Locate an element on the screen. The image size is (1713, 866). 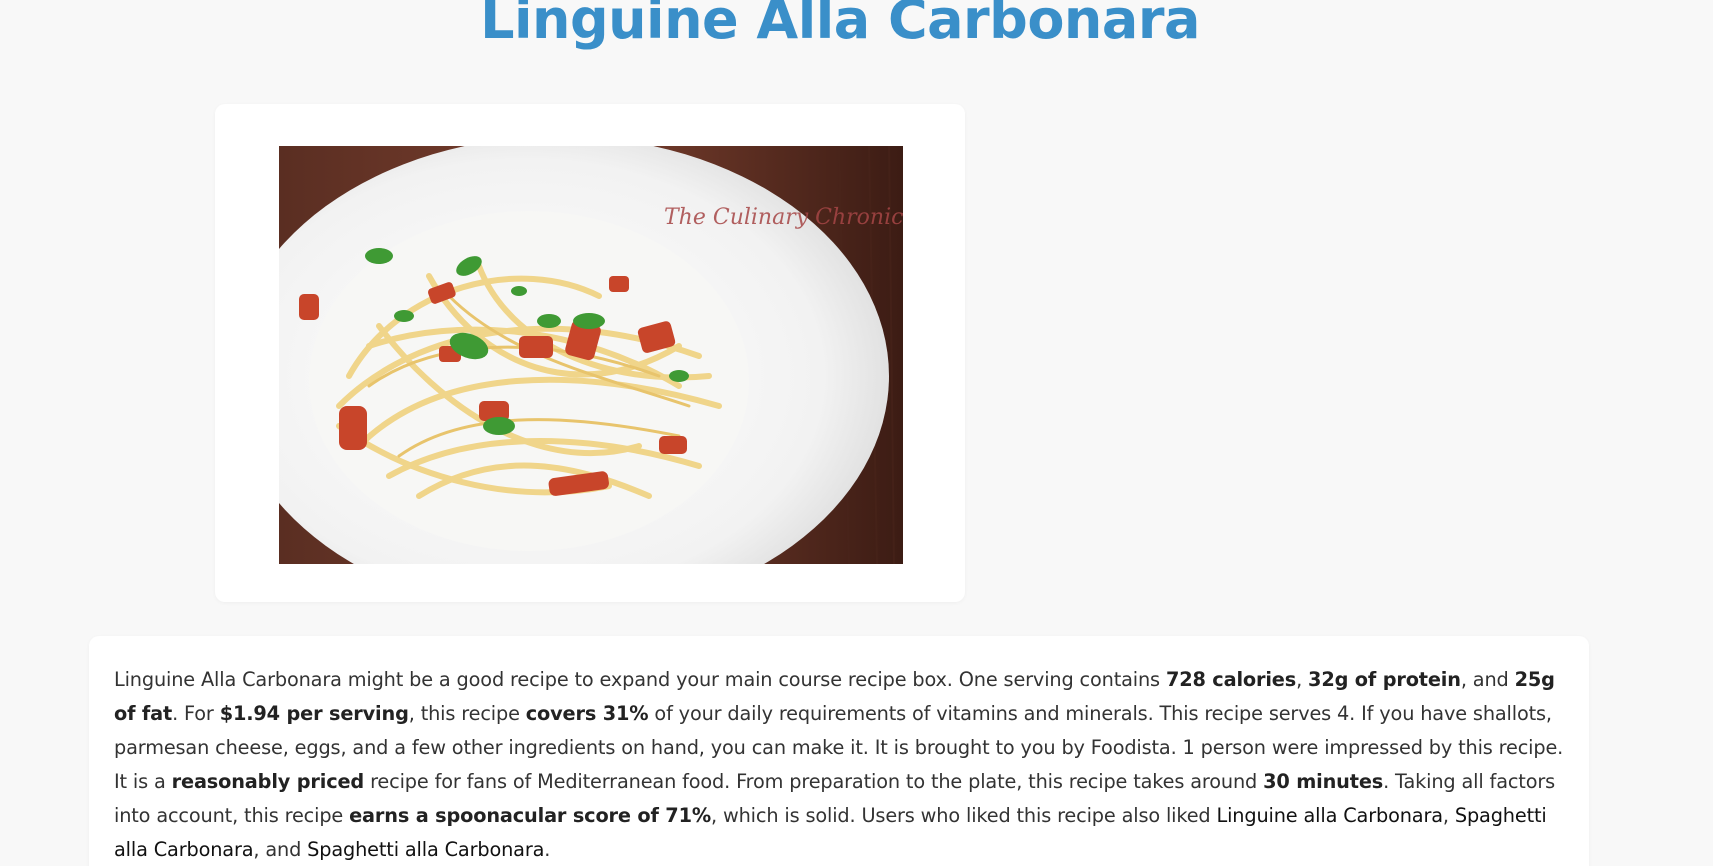
protein-value: 32g of protein is located at coordinates (1384, 679).